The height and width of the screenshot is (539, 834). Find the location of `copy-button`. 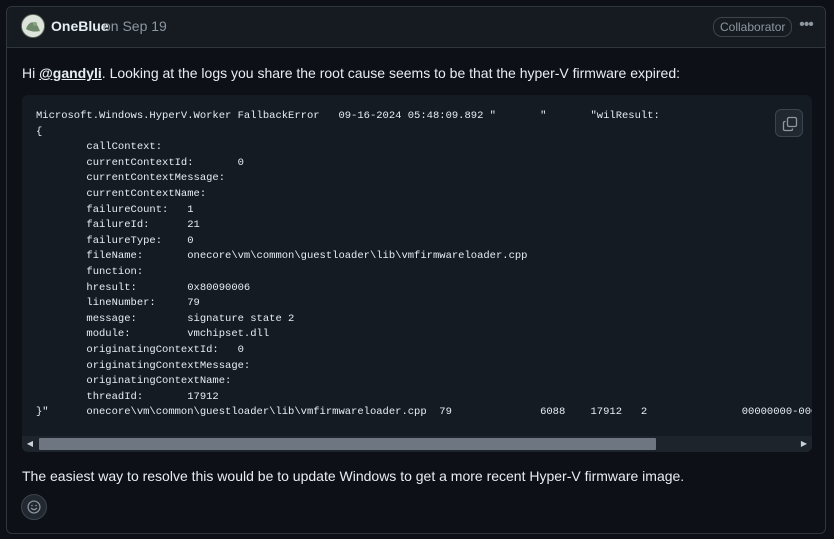

copy-button is located at coordinates (789, 123).